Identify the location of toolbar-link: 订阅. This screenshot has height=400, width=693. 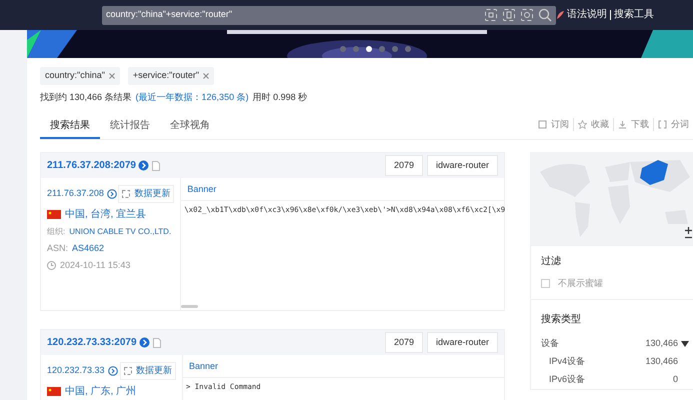
(553, 124).